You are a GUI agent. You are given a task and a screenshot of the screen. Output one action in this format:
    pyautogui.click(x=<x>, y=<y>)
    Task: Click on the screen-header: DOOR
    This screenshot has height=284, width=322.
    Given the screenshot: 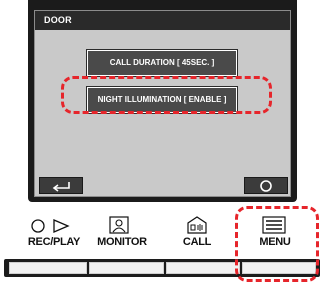 What is the action you would take?
    pyautogui.click(x=162, y=20)
    